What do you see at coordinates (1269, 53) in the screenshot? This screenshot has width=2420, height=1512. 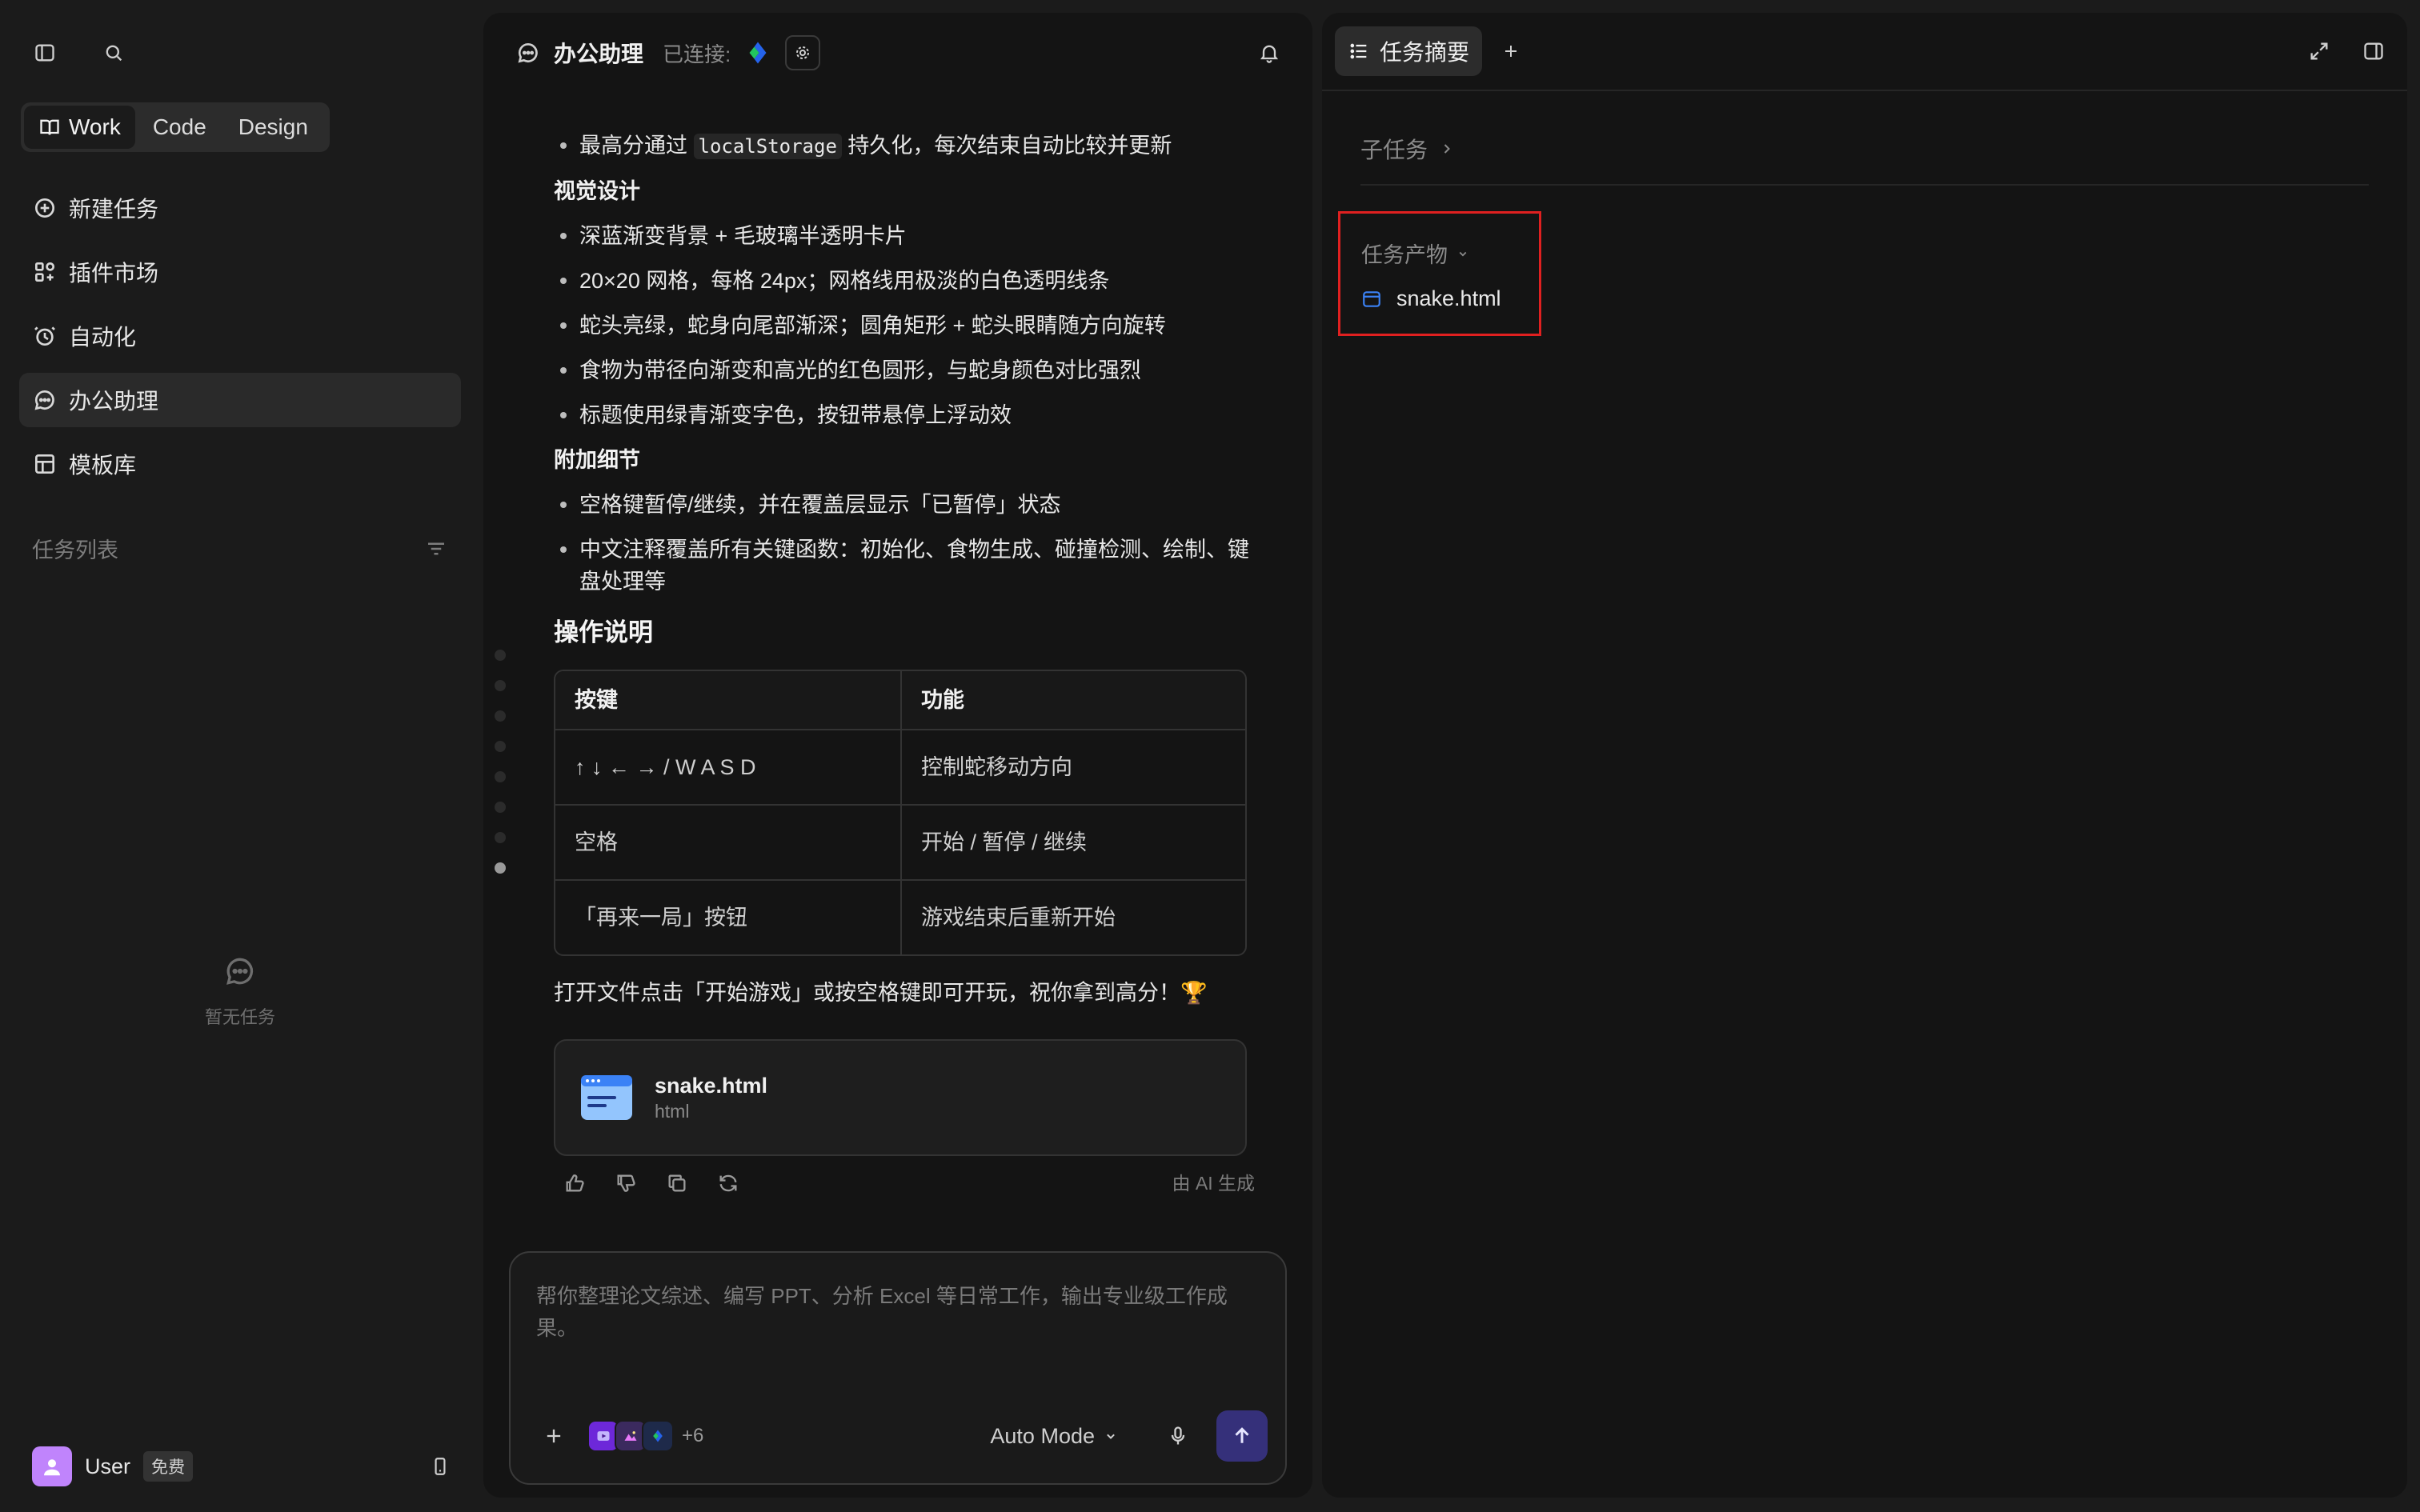 I see `notification-button` at bounding box center [1269, 53].